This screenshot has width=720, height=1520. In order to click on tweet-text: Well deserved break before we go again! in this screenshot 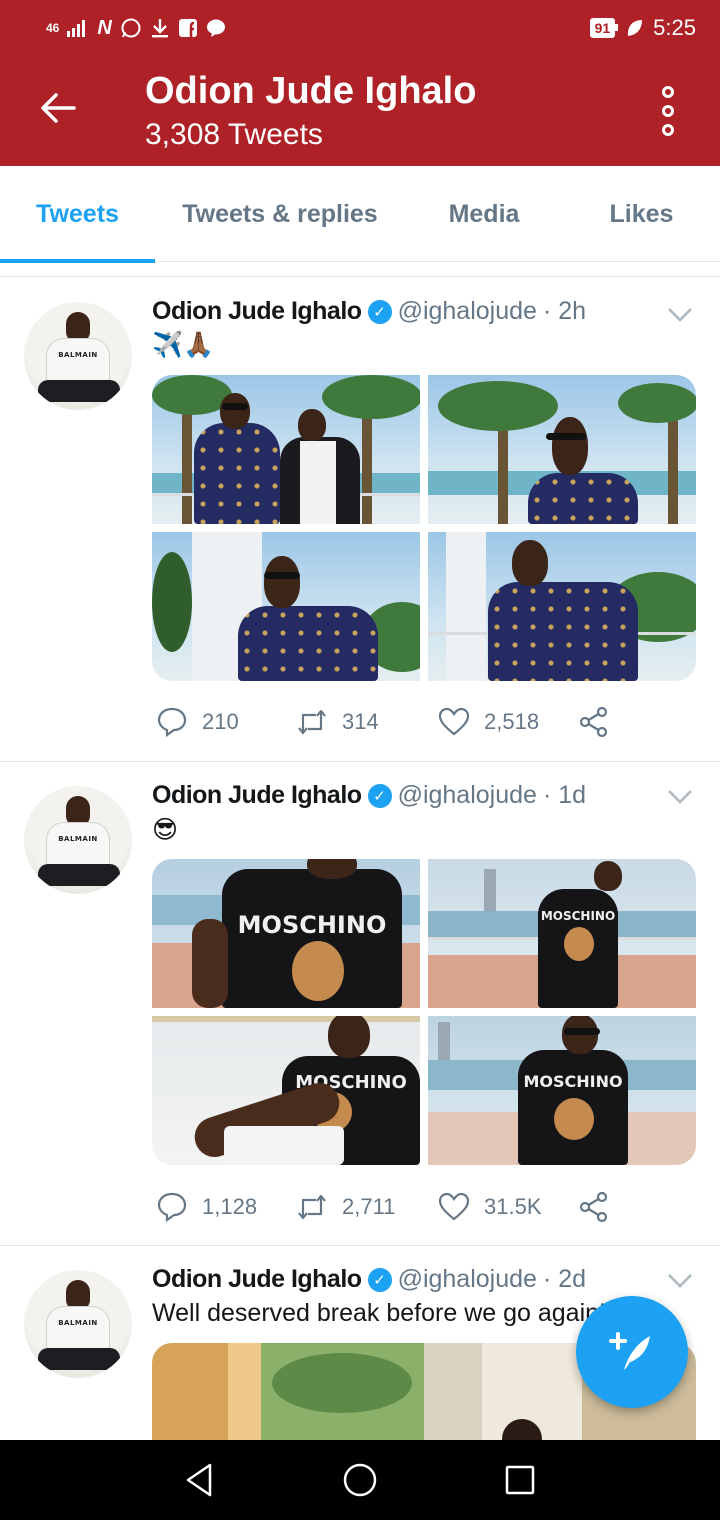, I will do `click(379, 1313)`.